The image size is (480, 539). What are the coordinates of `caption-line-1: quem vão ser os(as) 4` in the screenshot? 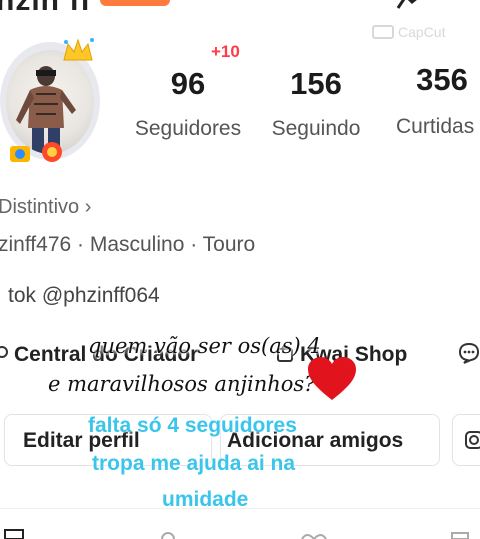 It's located at (204, 346).